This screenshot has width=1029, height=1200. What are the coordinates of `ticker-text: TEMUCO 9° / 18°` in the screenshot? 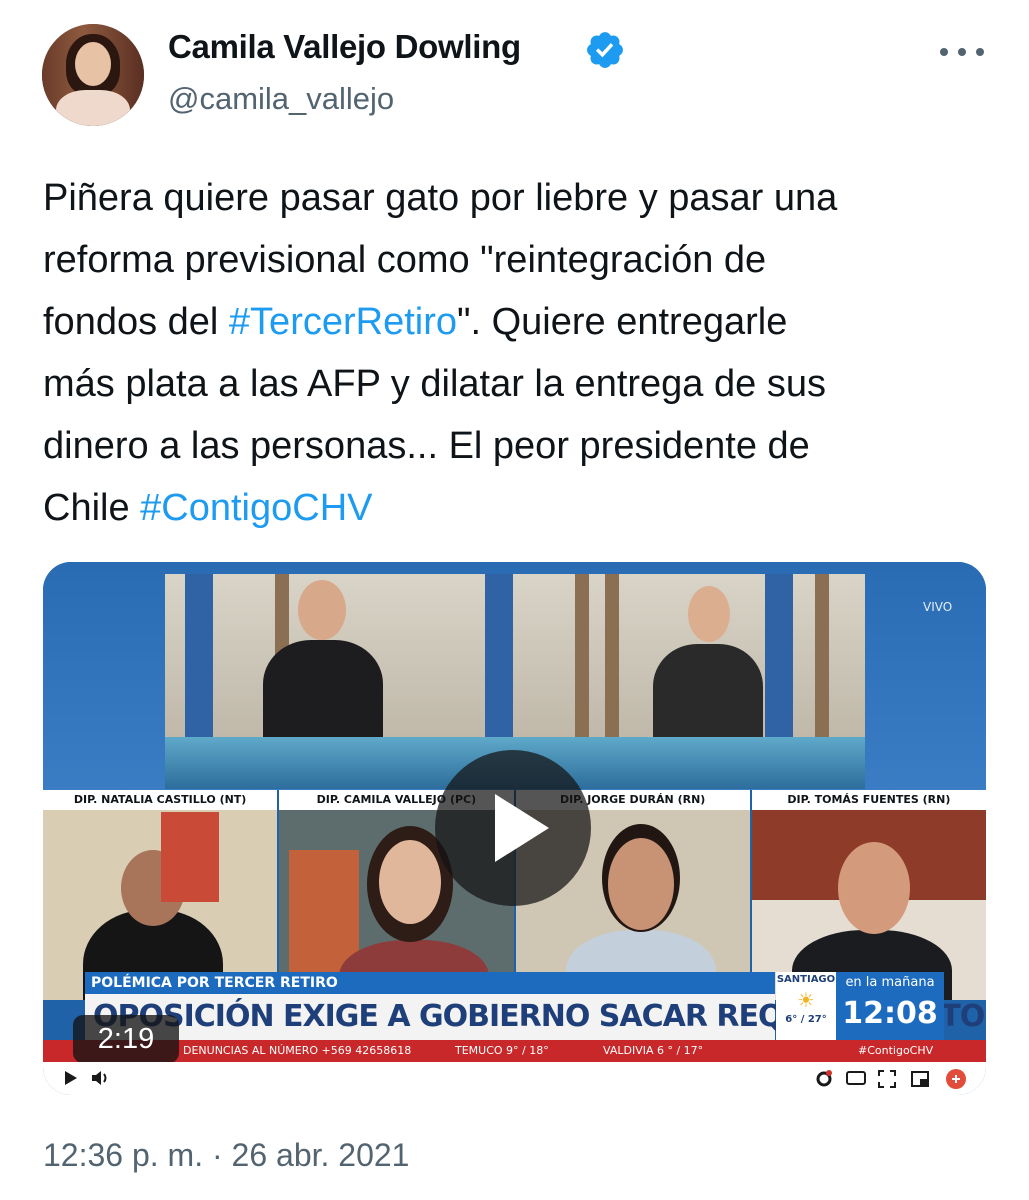 It's located at (502, 1050).